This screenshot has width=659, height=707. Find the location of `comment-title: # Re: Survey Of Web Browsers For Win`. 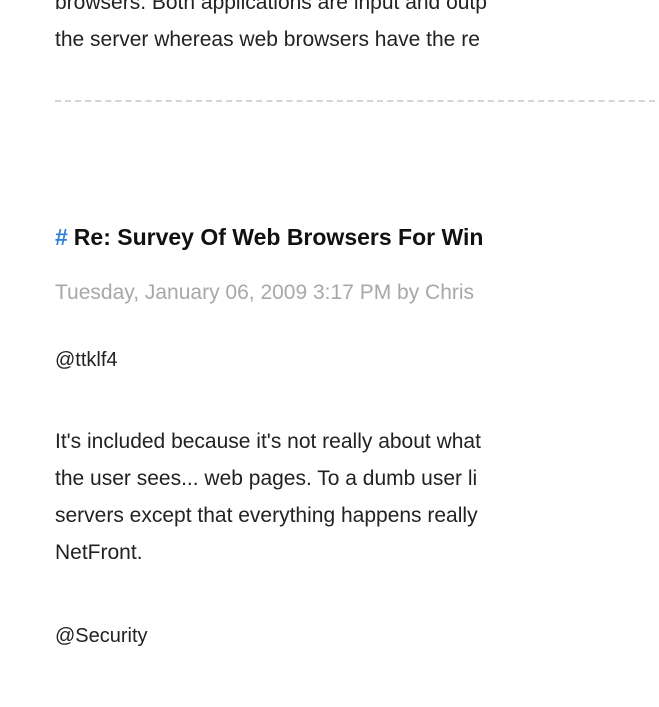

comment-title: # Re: Survey Of Web Browsers For Win is located at coordinates (269, 237).